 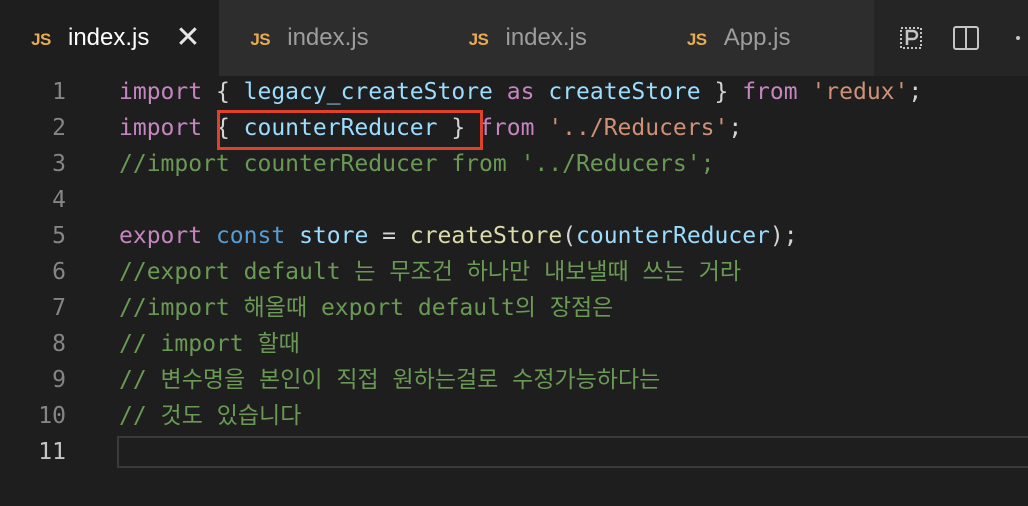 I want to click on code-token: // import 할때, so click(x=209, y=344).